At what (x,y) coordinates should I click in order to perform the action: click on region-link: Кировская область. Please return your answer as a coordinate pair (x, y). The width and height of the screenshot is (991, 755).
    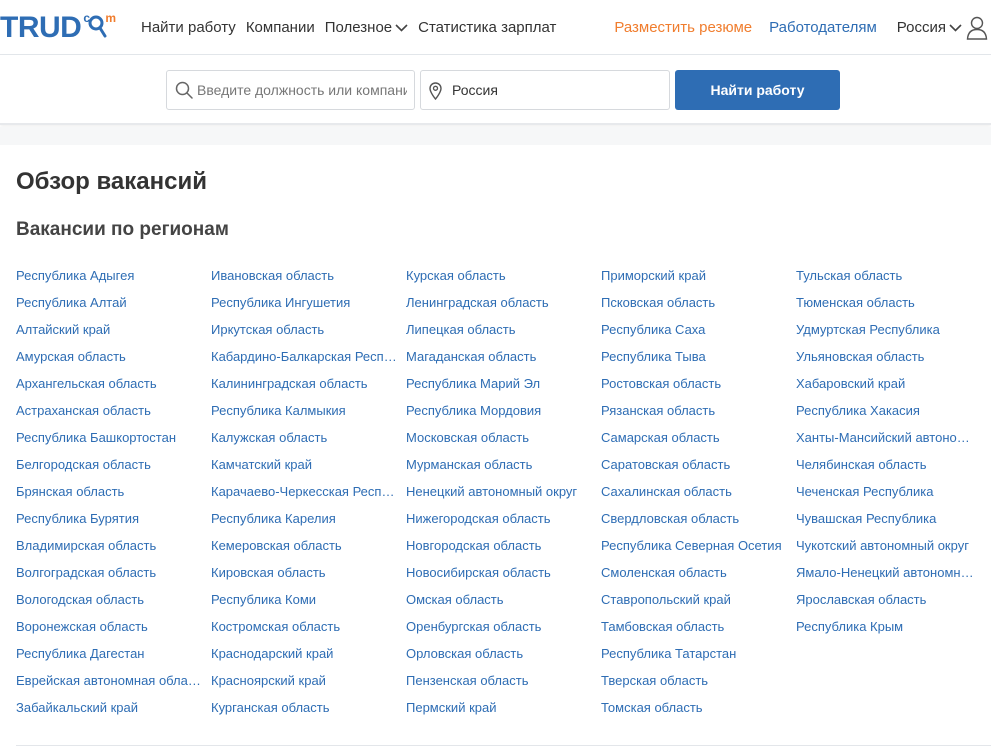
    Looking at the image, I should click on (305, 572).